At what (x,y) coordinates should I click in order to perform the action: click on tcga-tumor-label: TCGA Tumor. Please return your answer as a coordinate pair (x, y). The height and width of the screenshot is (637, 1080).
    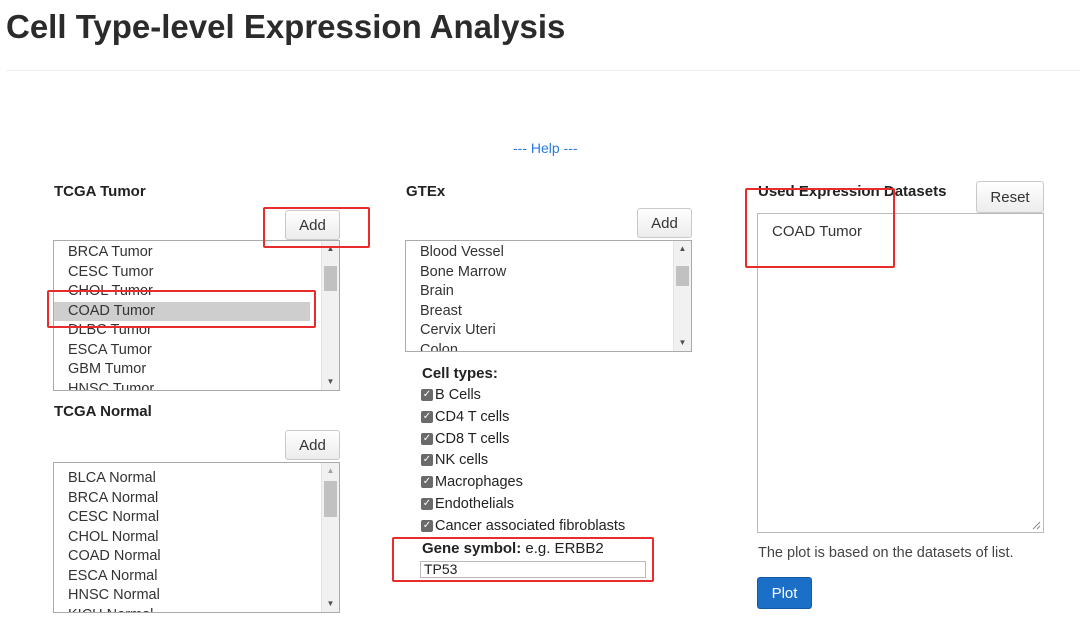
    Looking at the image, I should click on (100, 191).